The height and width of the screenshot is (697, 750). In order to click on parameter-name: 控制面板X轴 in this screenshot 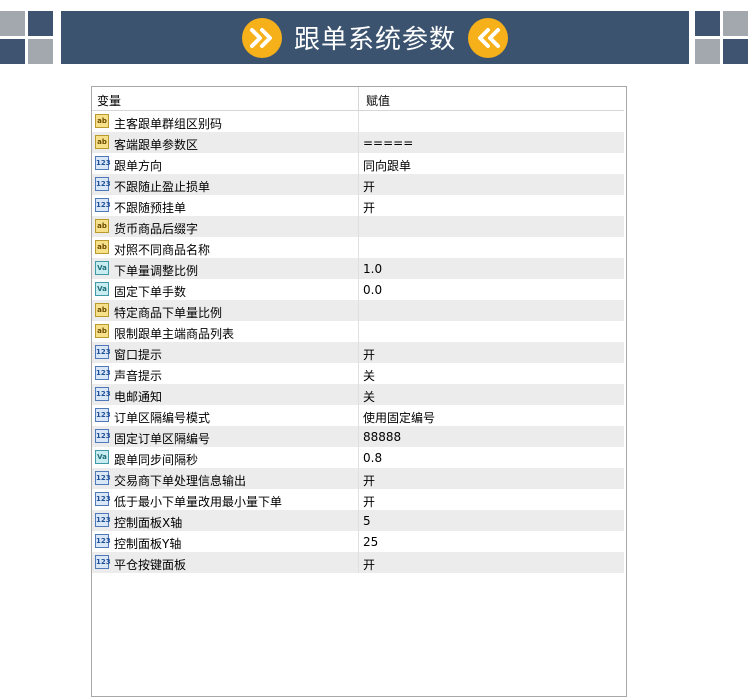, I will do `click(148, 523)`.